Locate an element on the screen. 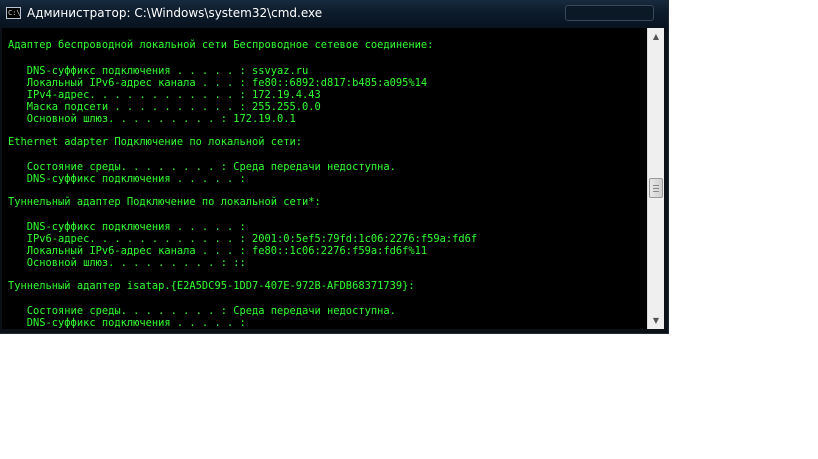 Image resolution: width=818 pixels, height=459 pixels. arrow-up-icon: ▲ is located at coordinates (656, 36).